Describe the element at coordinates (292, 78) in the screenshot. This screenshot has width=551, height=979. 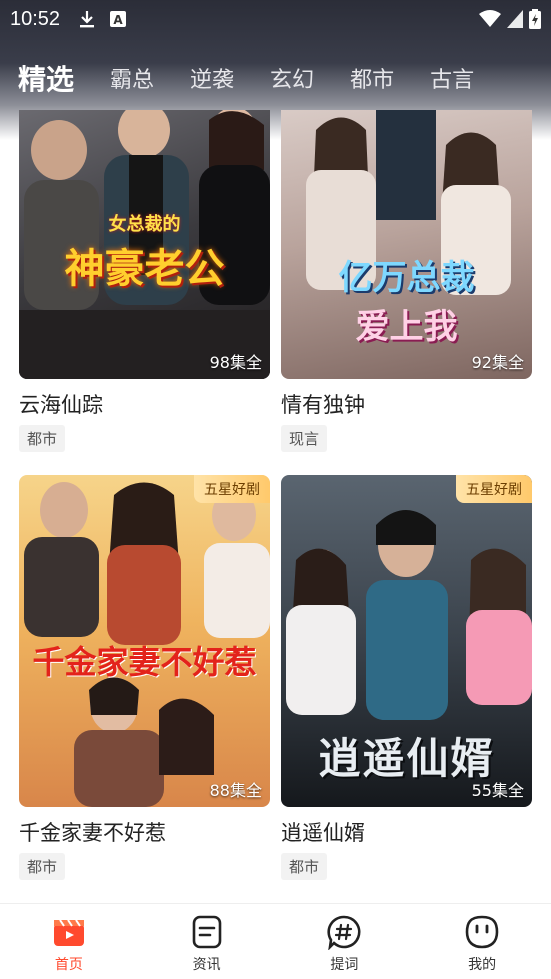
I see `tab-fantasy: 玄幻` at that location.